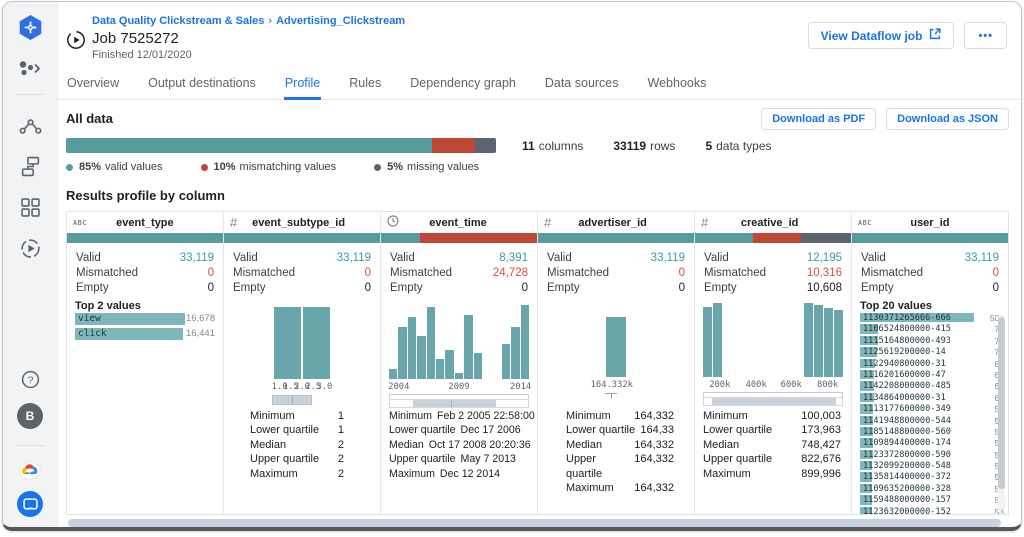 The width and height of the screenshot is (1024, 537). What do you see at coordinates (30, 470) in the screenshot?
I see `google-cloud-icon` at bounding box center [30, 470].